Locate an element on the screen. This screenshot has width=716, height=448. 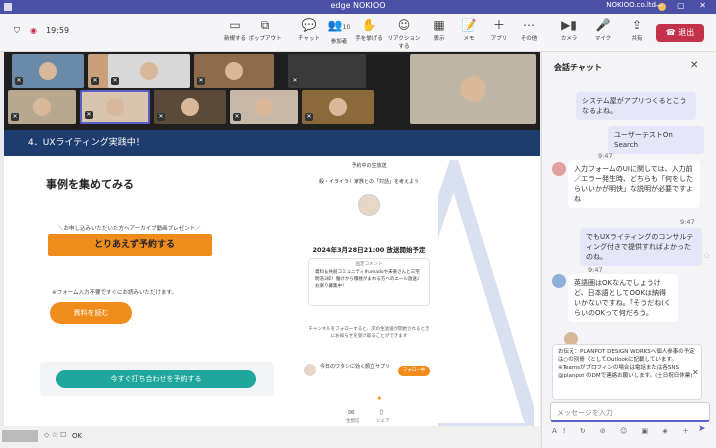
popout-button: ⧉ ポップアウト is located at coordinates (265, 30).